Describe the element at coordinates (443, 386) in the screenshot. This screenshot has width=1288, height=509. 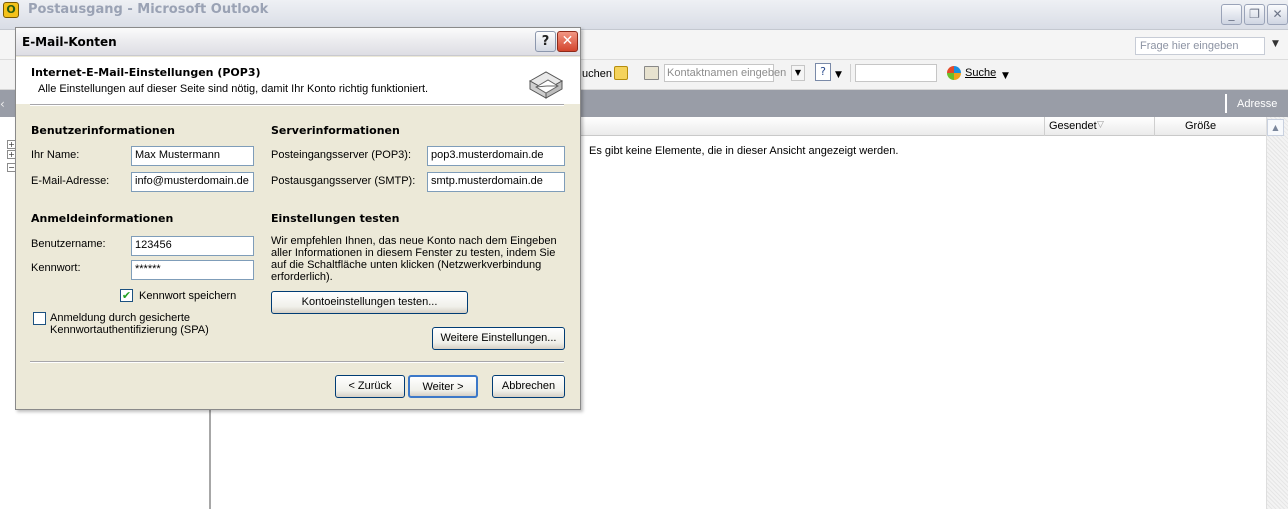
I see `next-button: Weiter >` at that location.